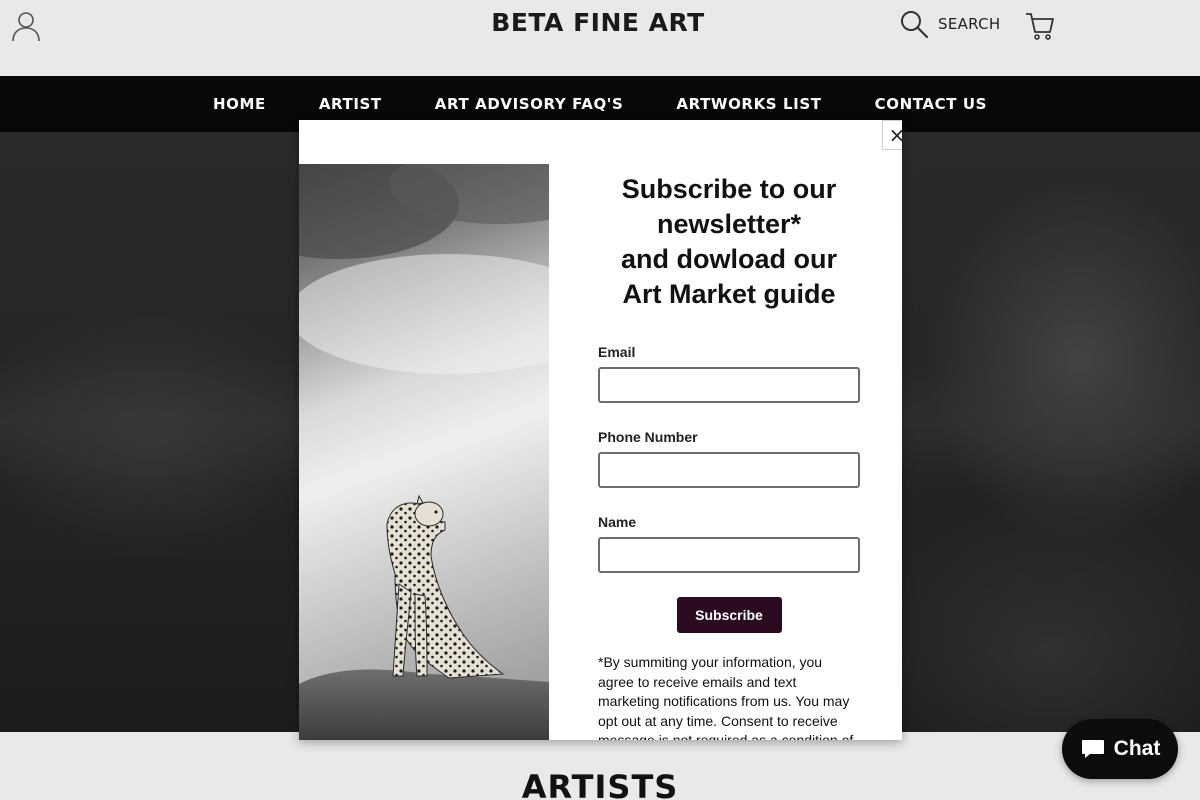  What do you see at coordinates (598, 23) in the screenshot?
I see `site-logo: BETA FINE ART` at bounding box center [598, 23].